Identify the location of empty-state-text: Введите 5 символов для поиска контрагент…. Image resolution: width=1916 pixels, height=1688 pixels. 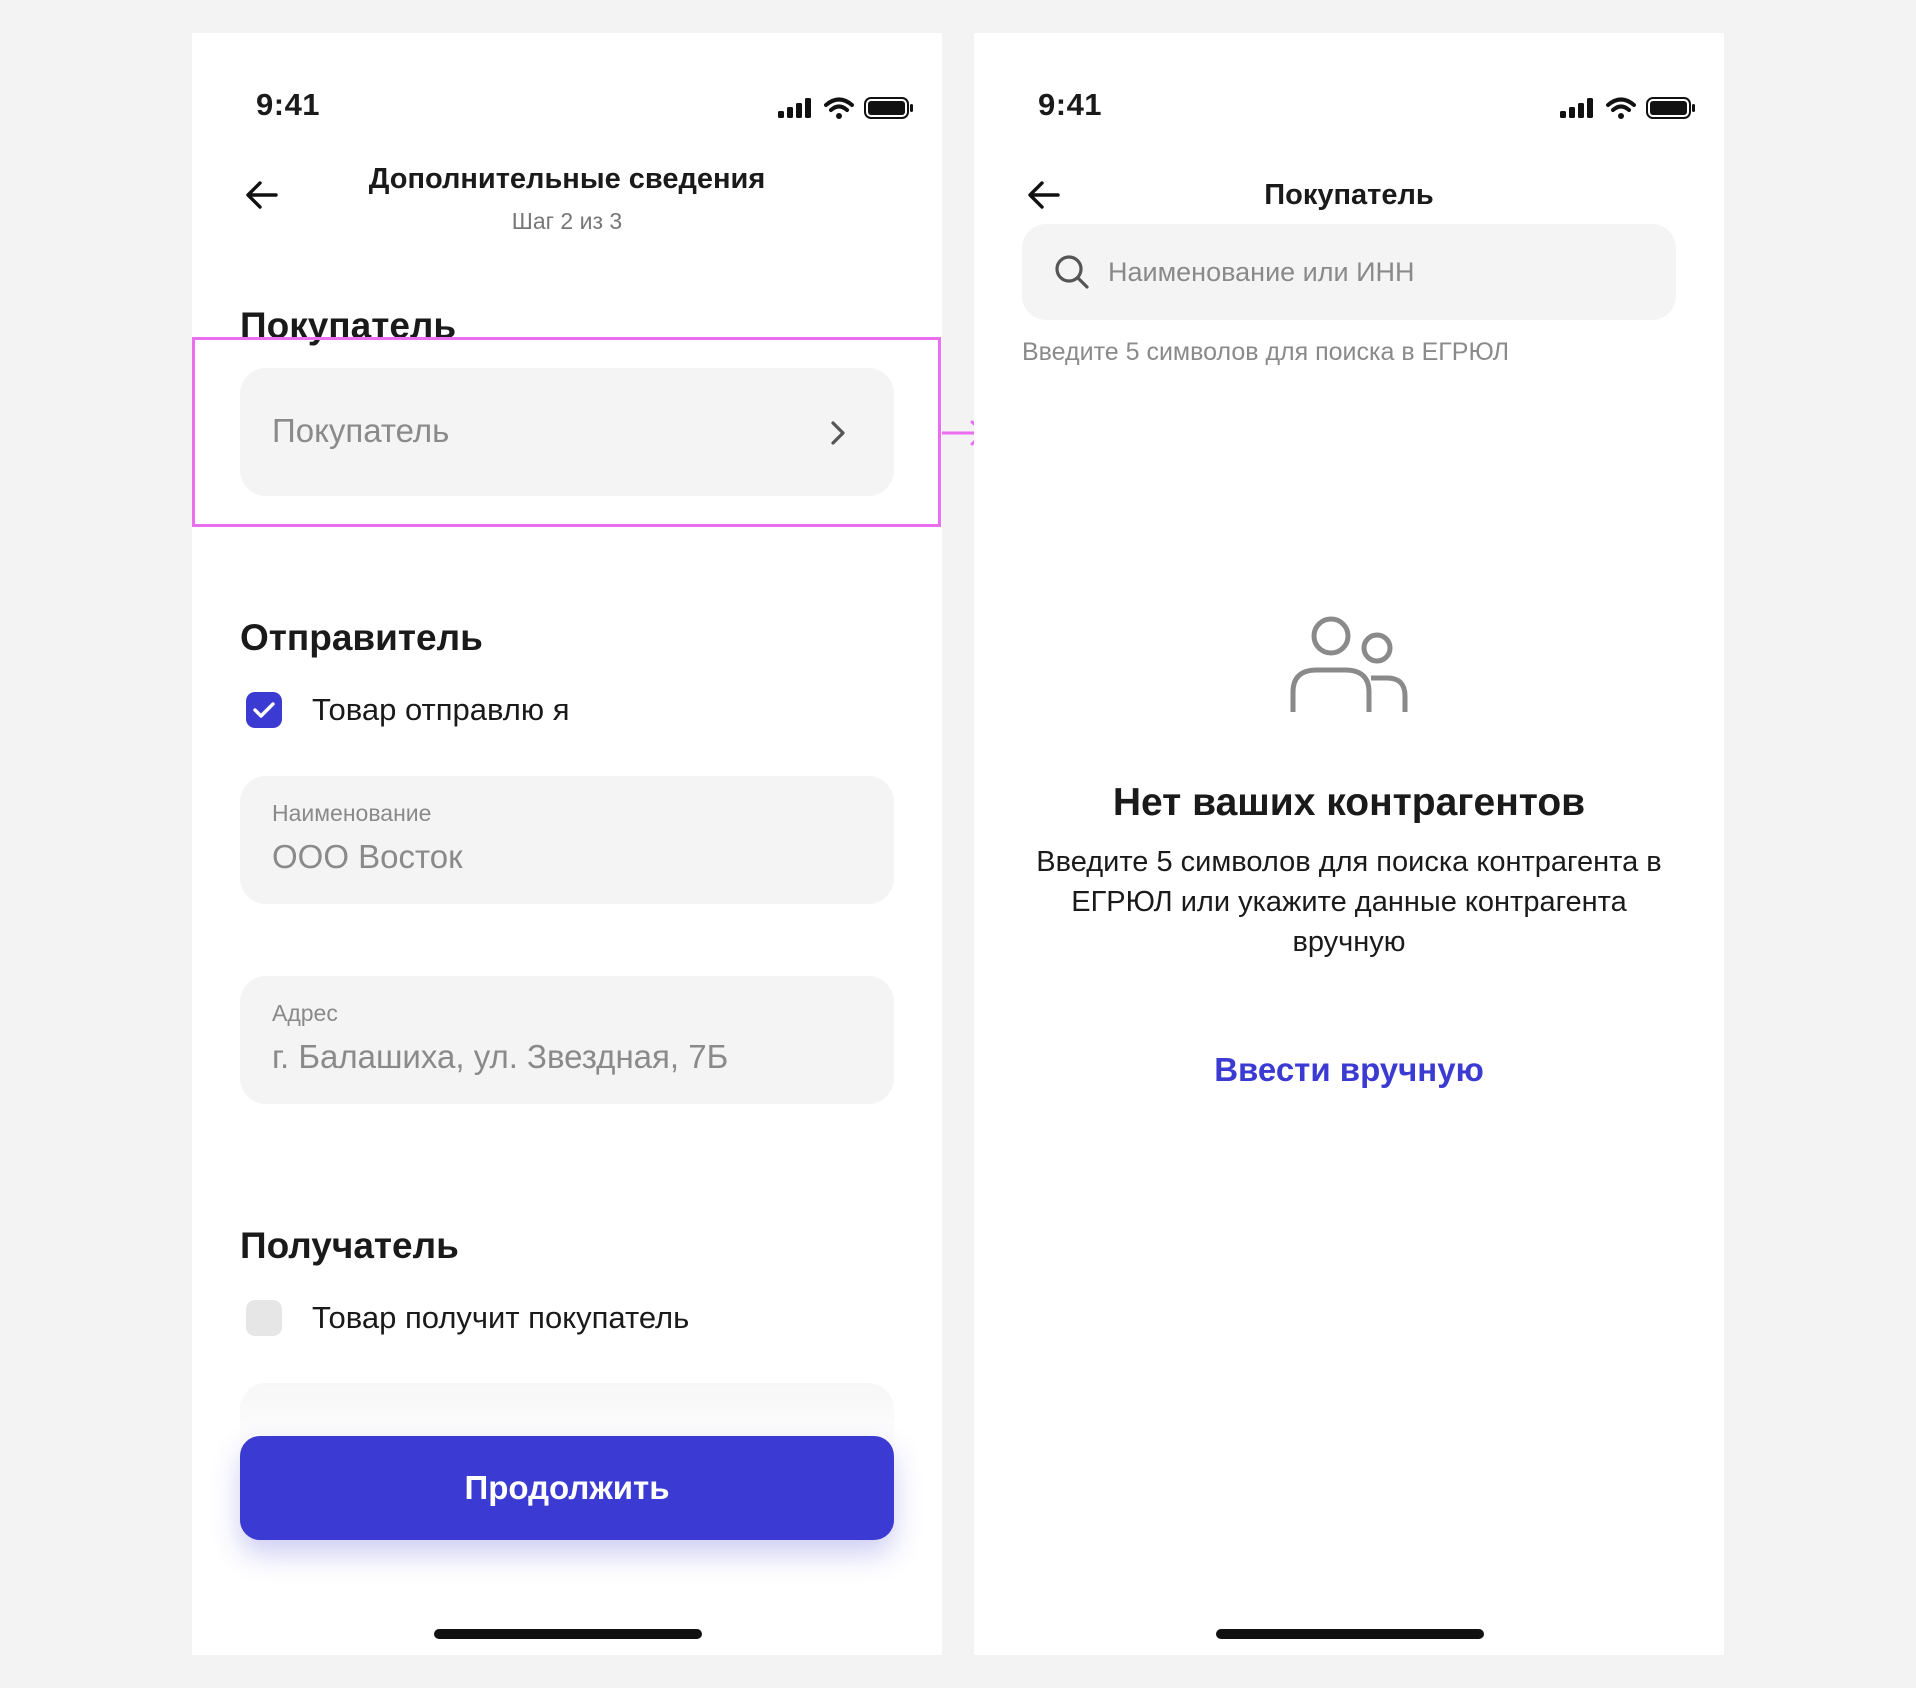
(1349, 902).